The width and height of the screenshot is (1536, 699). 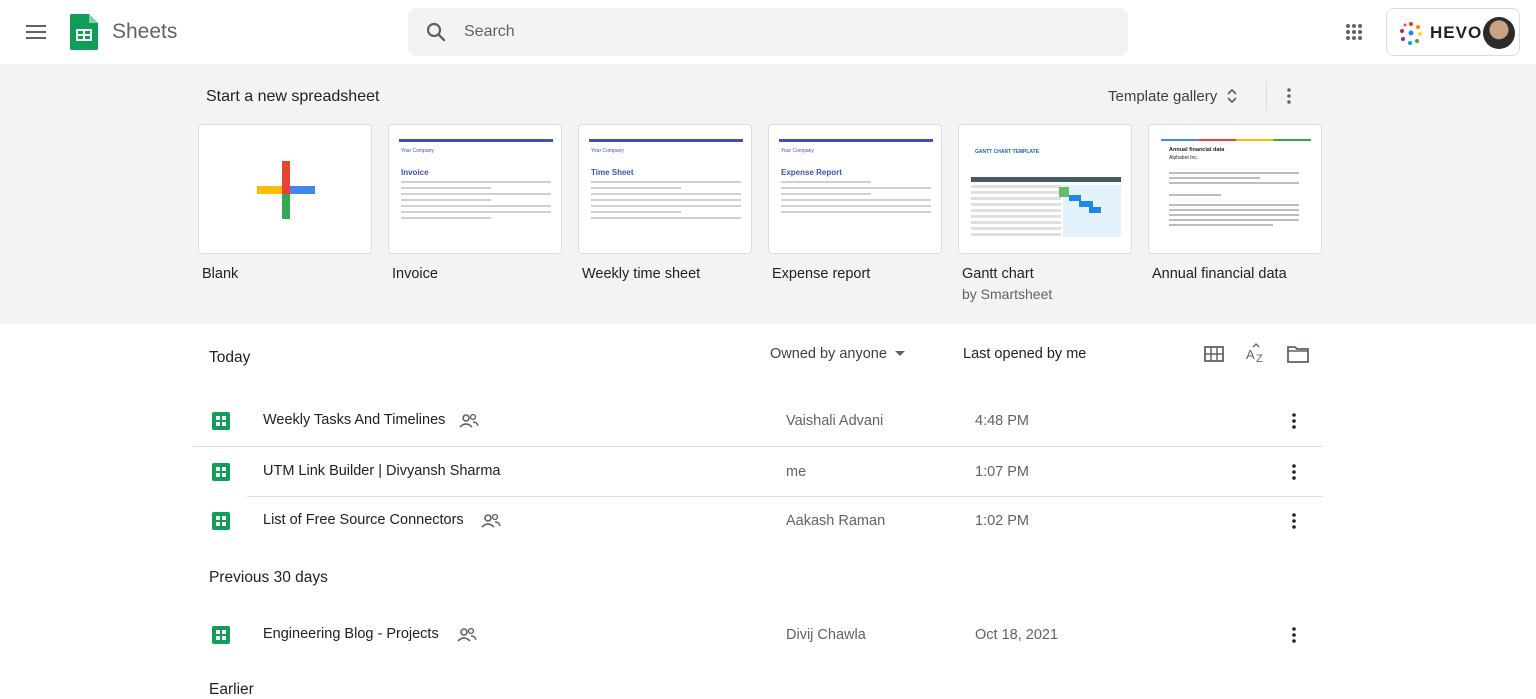 What do you see at coordinates (84, 32) in the screenshot?
I see `sheets-logo-icon` at bounding box center [84, 32].